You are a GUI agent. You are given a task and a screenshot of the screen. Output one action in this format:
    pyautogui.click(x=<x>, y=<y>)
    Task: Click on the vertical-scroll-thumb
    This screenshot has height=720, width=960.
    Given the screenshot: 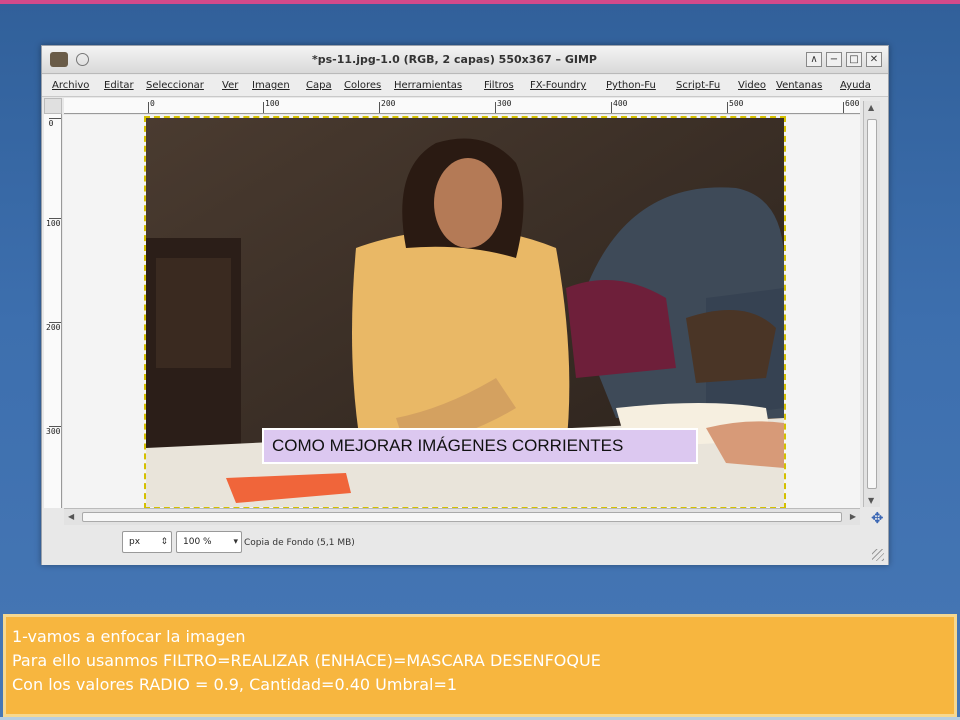 What is the action you would take?
    pyautogui.click(x=872, y=304)
    